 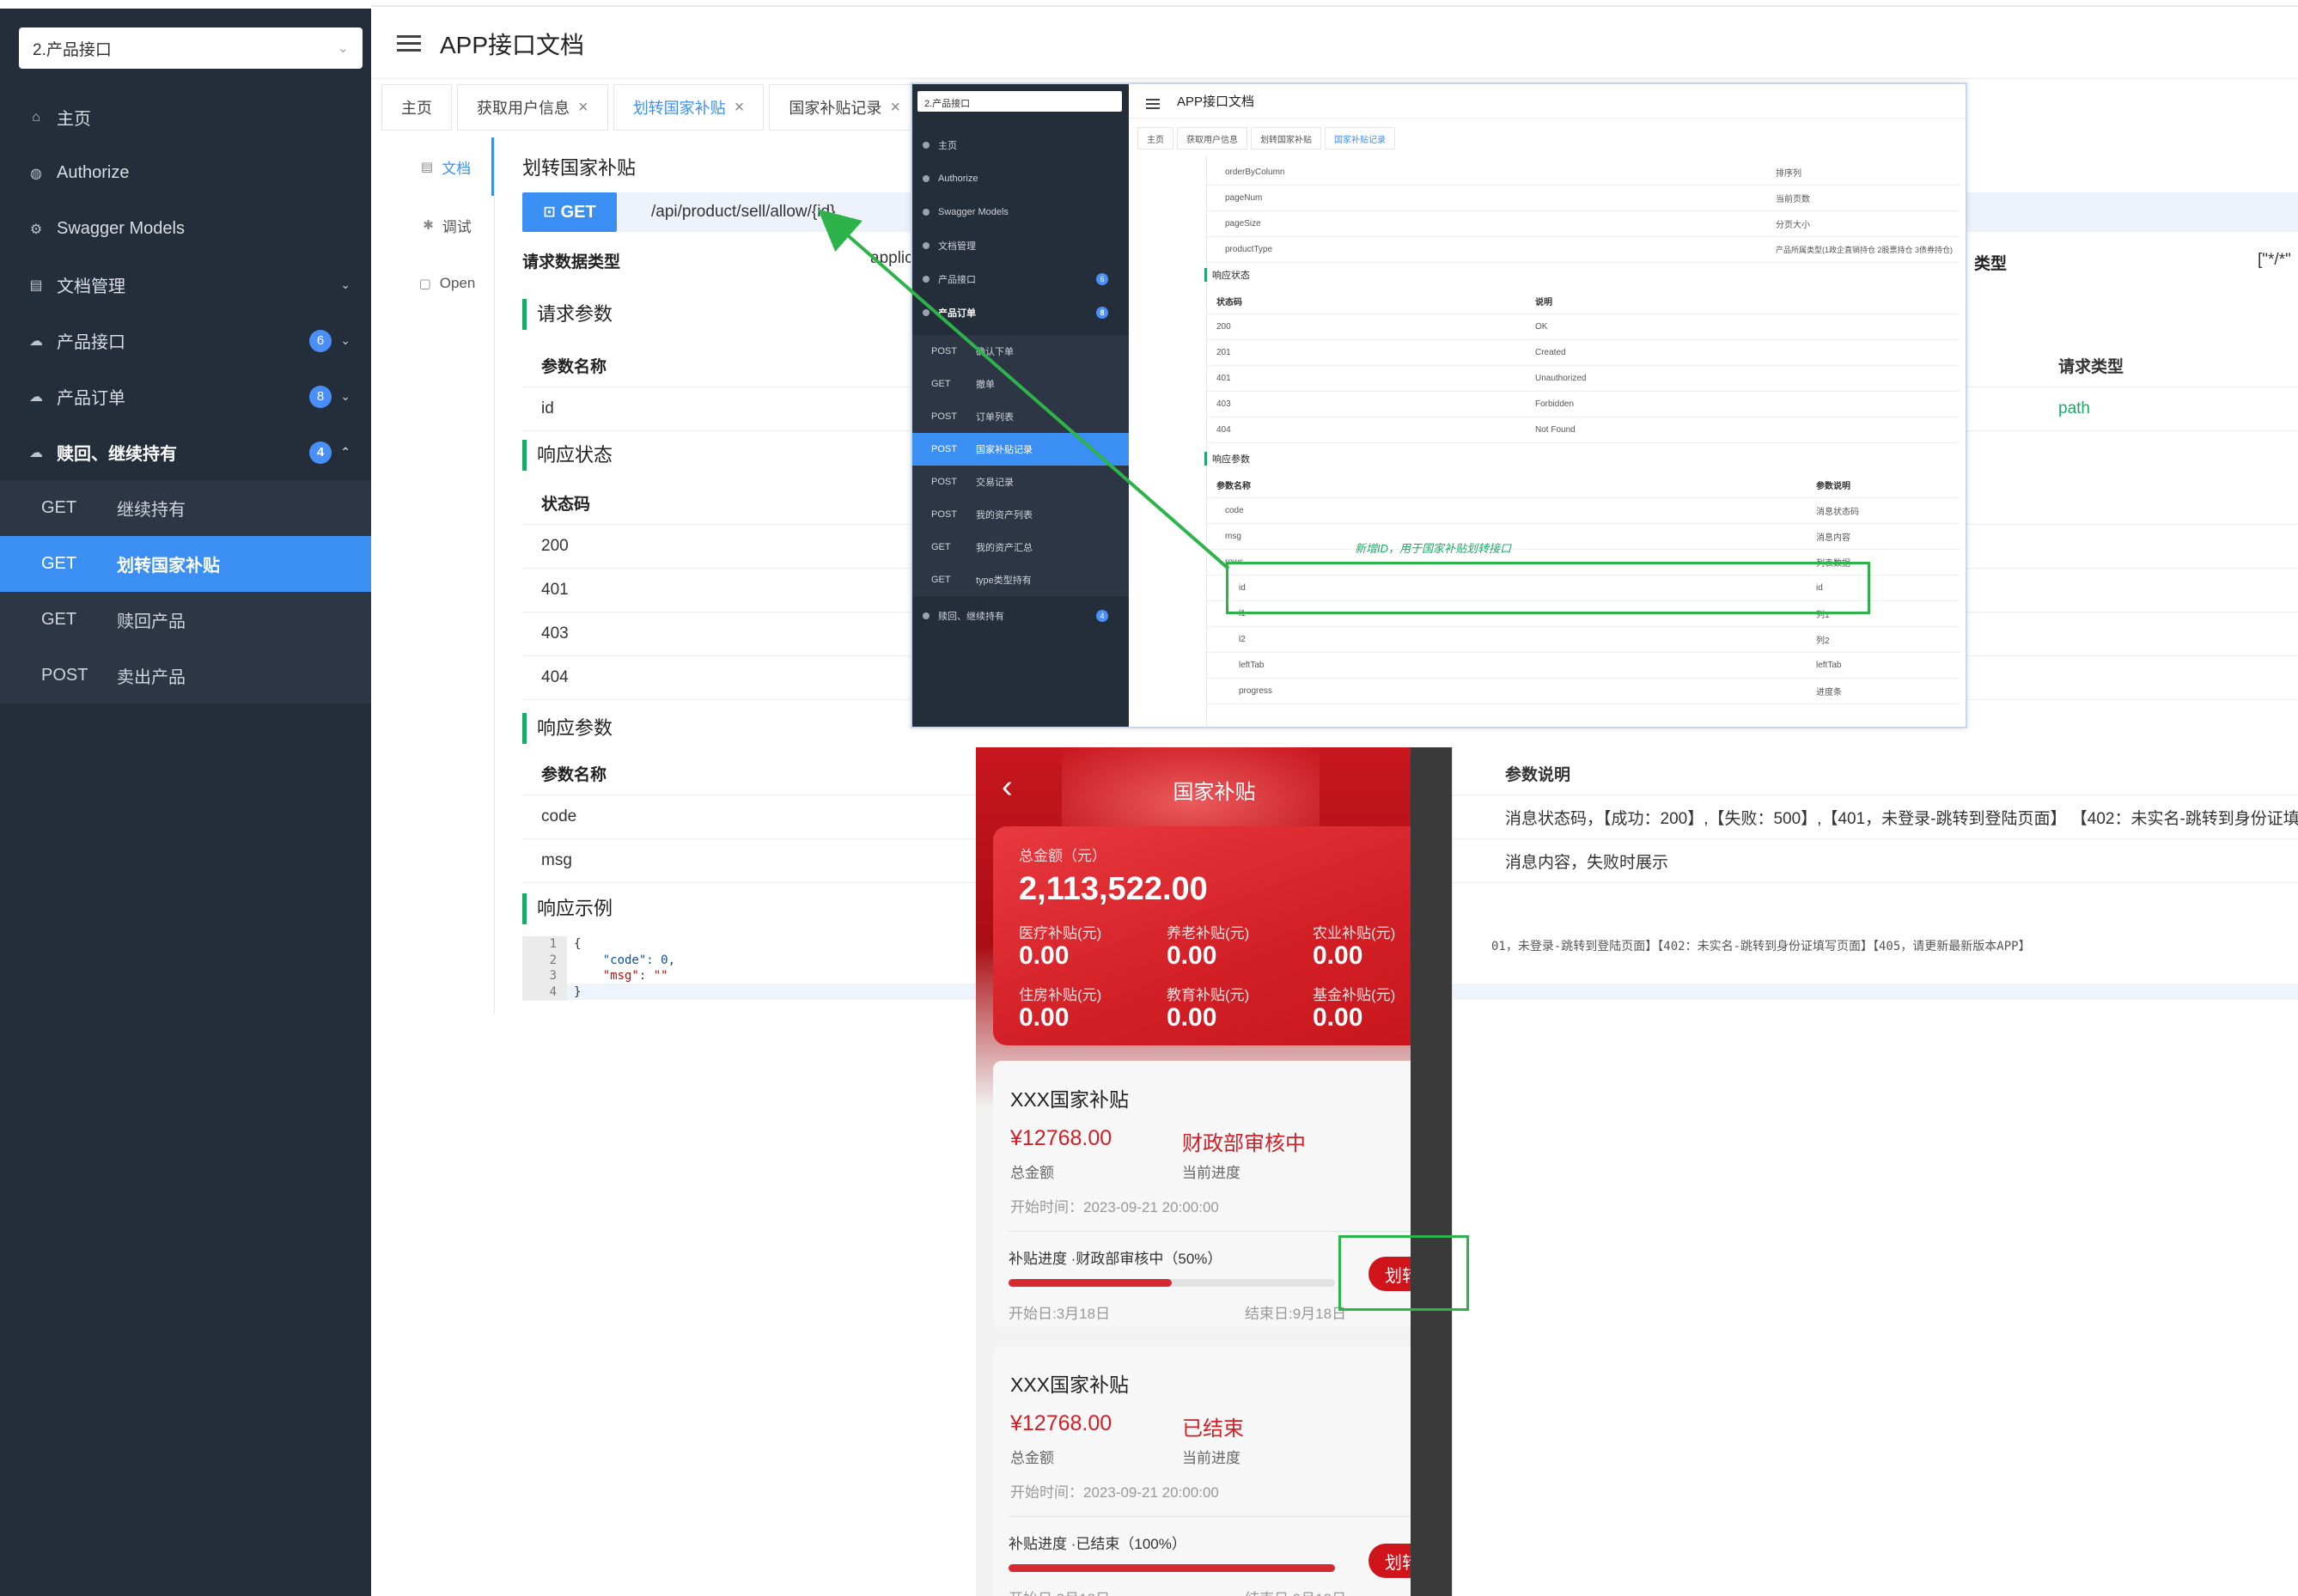 I want to click on mode-label: 文档, so click(x=457, y=168).